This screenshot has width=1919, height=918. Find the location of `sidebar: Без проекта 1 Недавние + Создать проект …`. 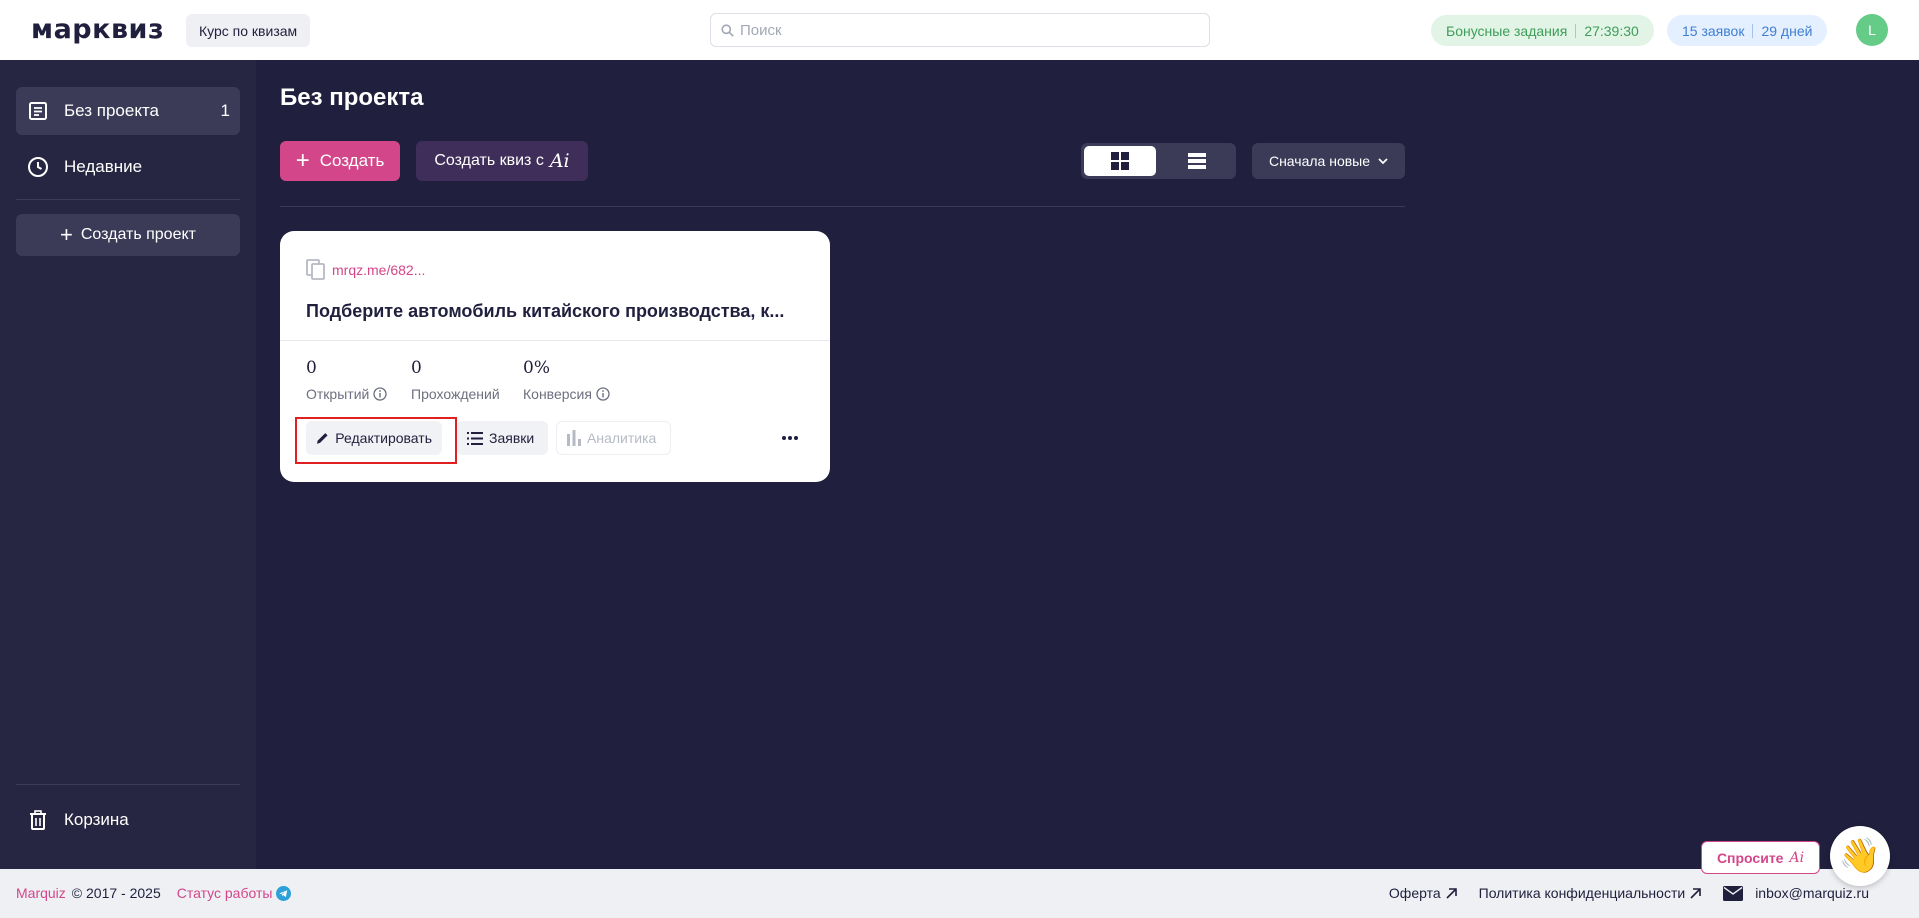

sidebar: Без проекта 1 Недавние + Создать проект … is located at coordinates (128, 464).